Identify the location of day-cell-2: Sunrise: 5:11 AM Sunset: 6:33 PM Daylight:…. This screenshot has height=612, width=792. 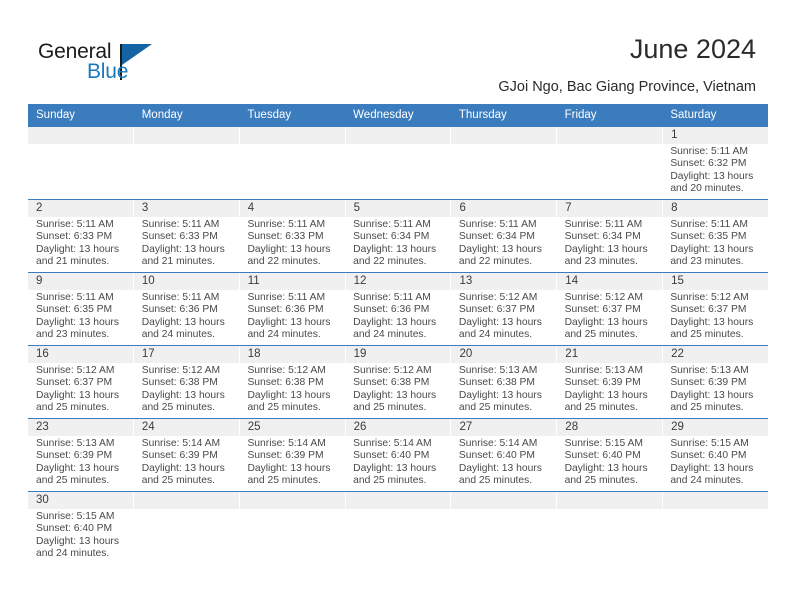
(81, 244).